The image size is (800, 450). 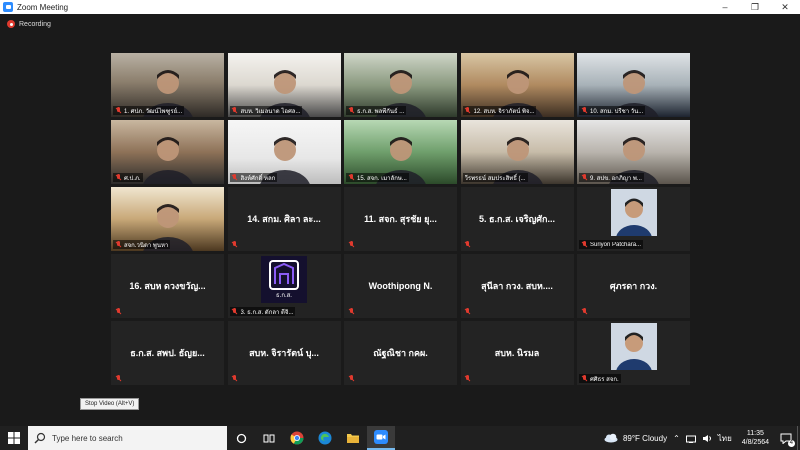 I want to click on close-icon: ✕, so click(x=785, y=7).